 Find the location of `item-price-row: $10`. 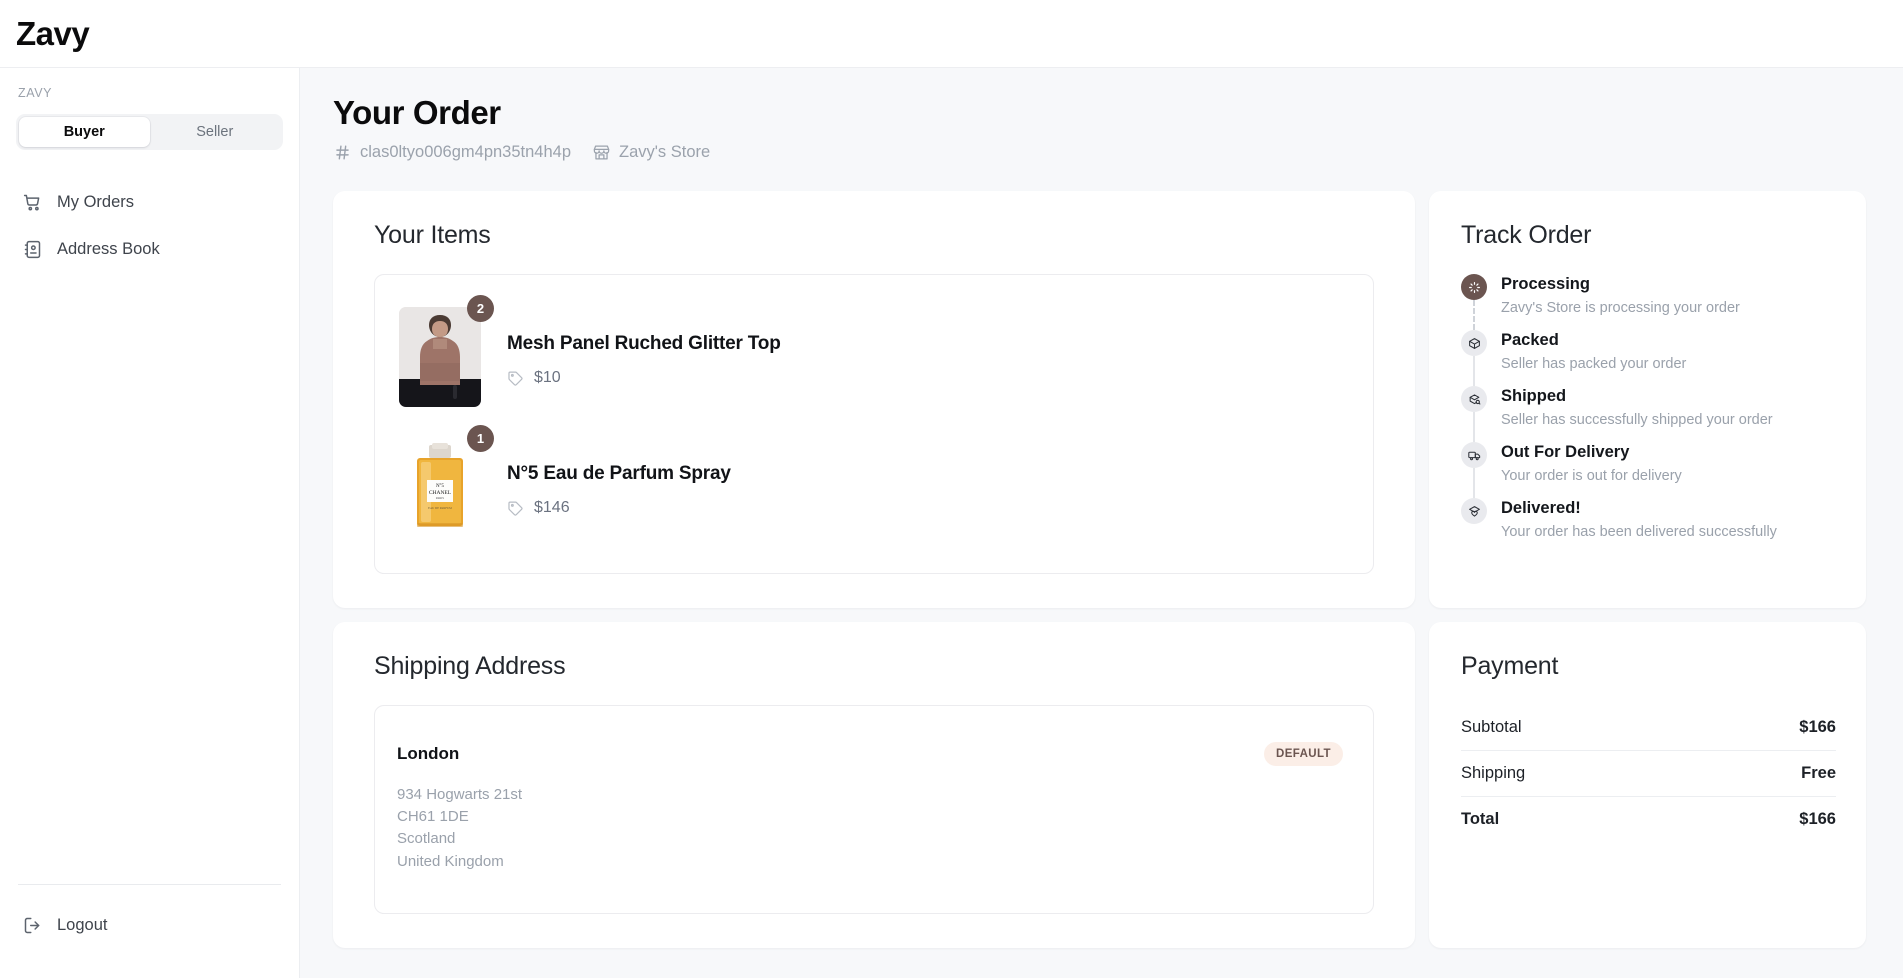

item-price-row: $10 is located at coordinates (644, 378).